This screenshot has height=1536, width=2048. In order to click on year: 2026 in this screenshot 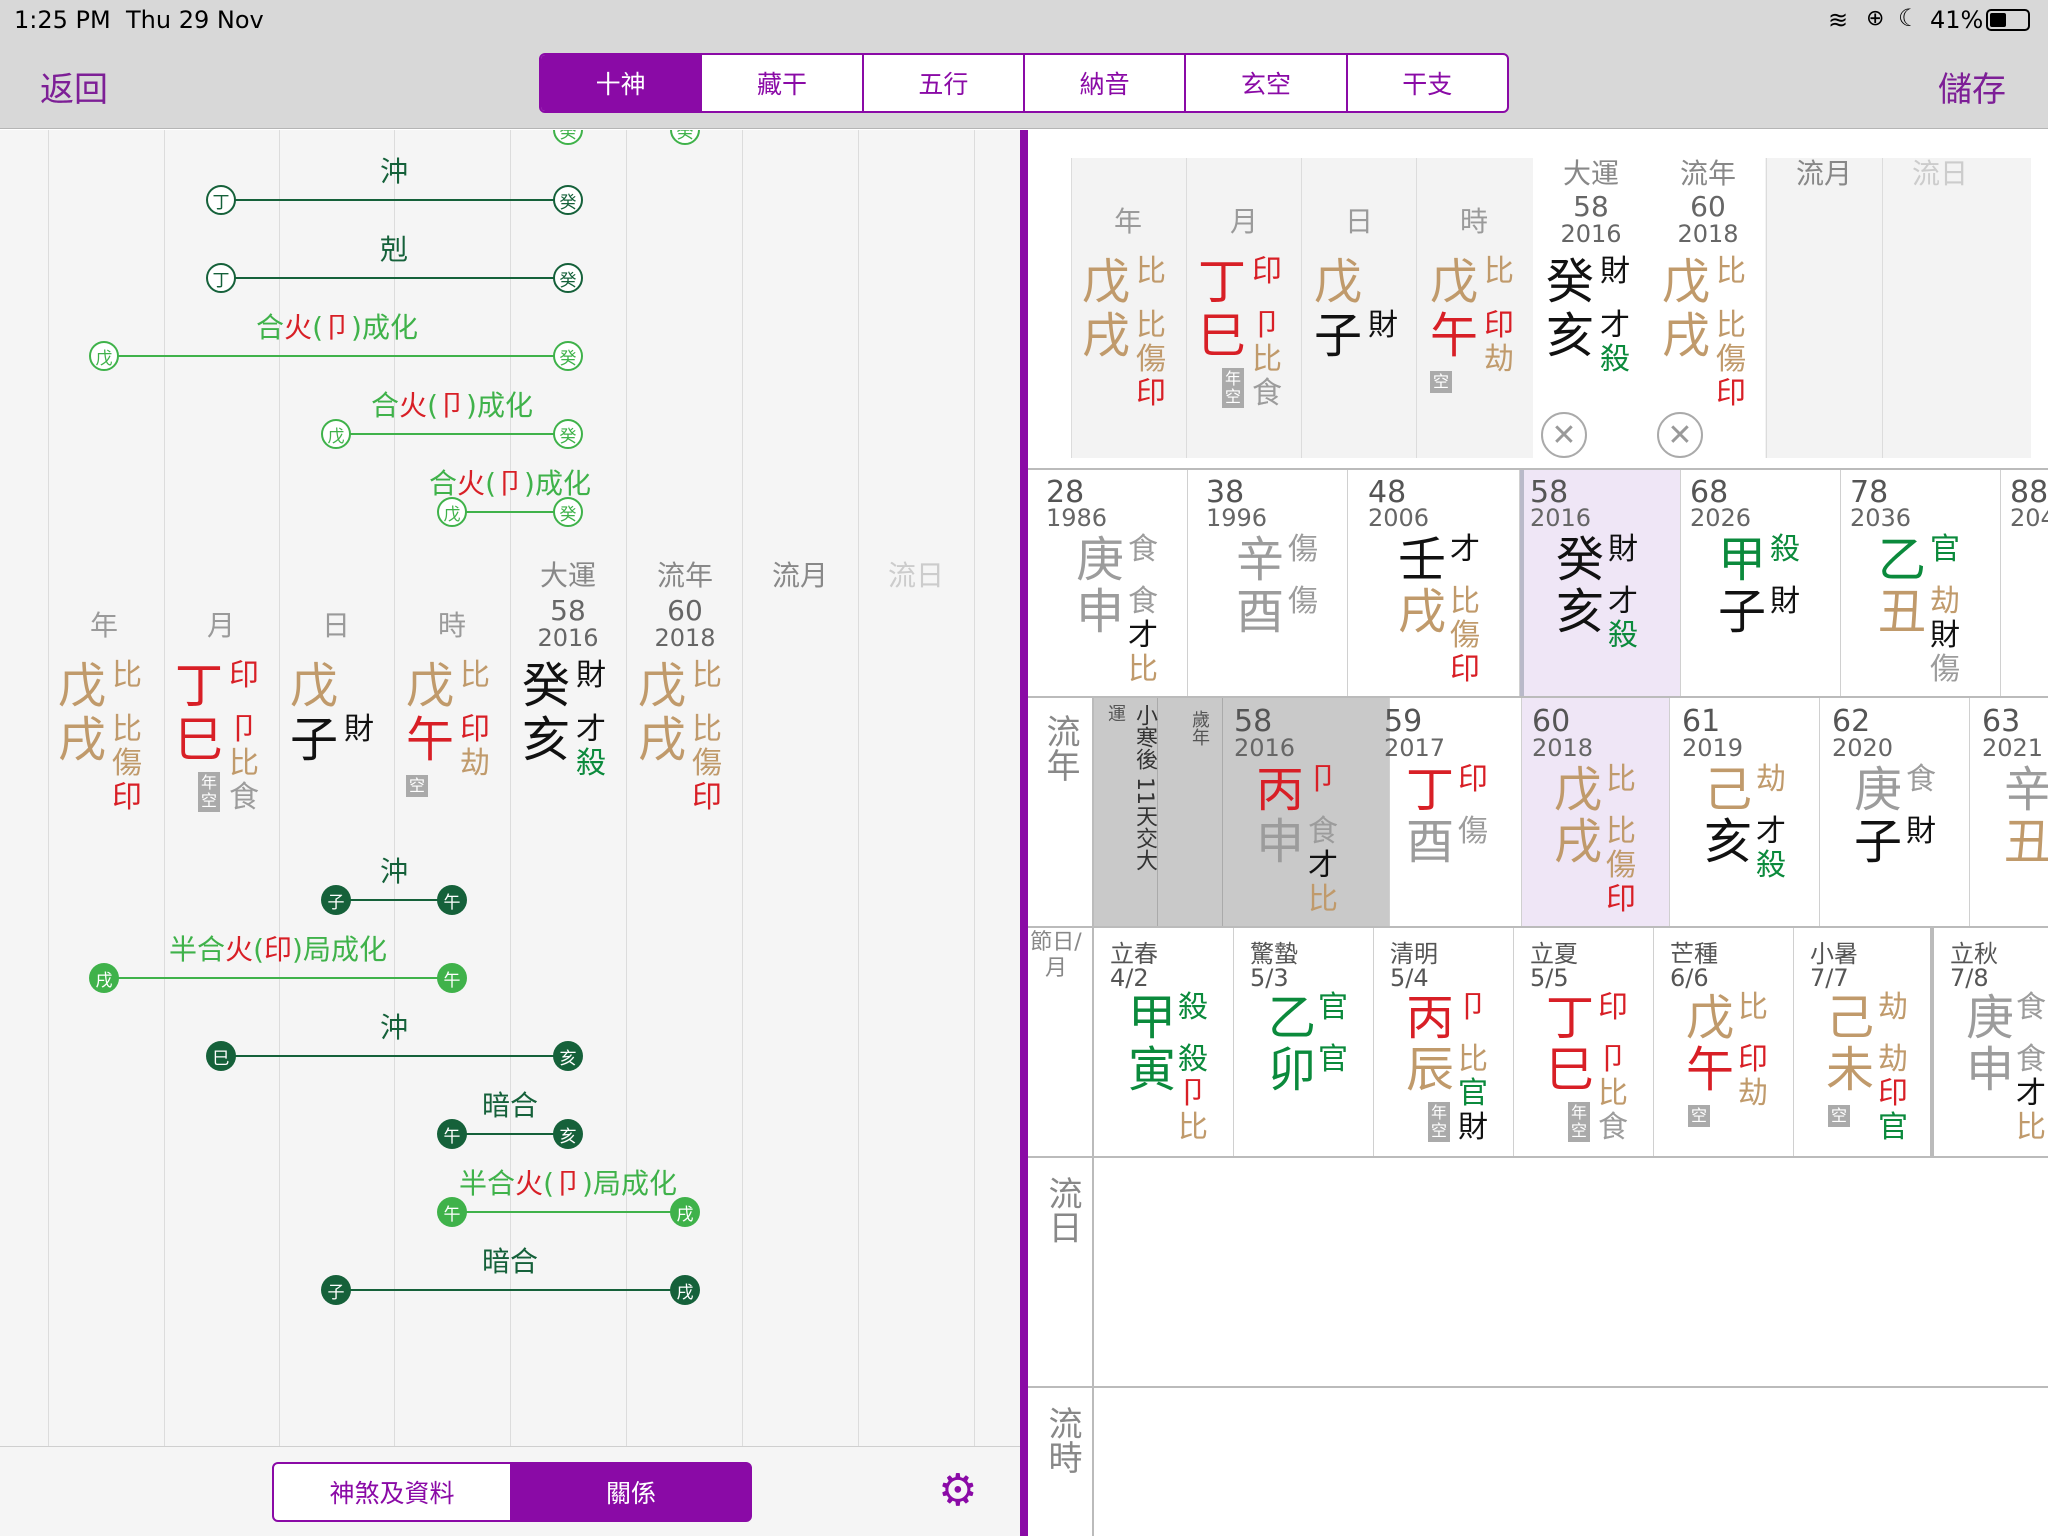, I will do `click(1721, 518)`.